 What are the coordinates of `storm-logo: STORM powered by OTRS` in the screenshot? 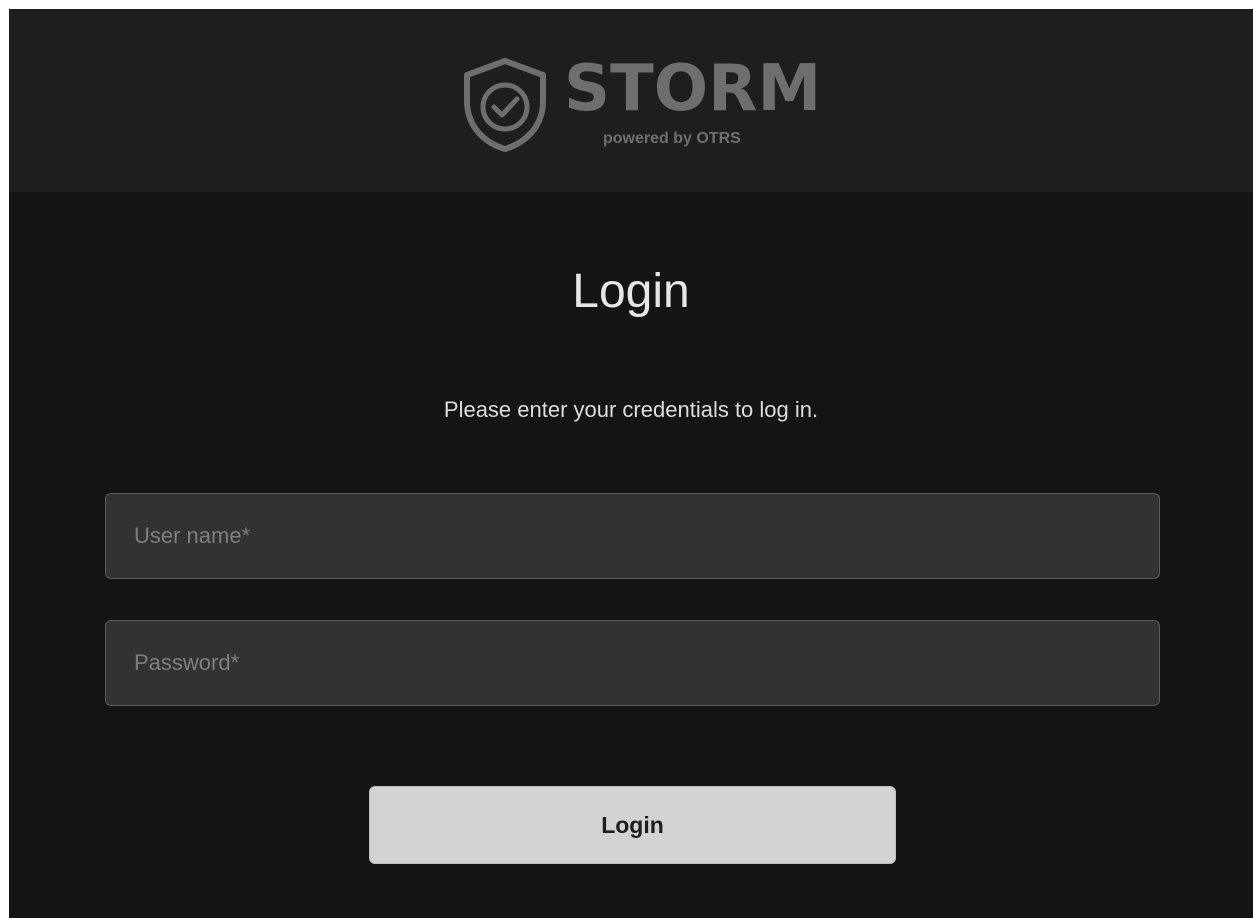 It's located at (641, 105).